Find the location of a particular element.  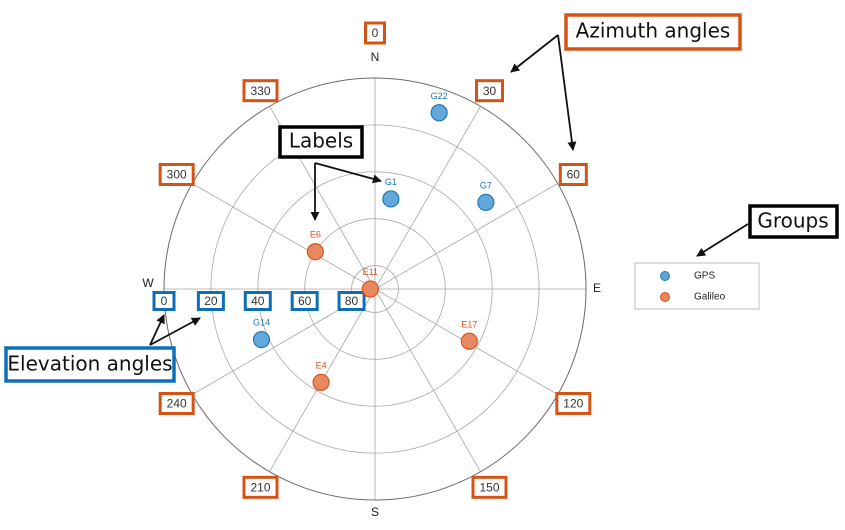

azimuth-tick-label: 240 is located at coordinates (177, 404).